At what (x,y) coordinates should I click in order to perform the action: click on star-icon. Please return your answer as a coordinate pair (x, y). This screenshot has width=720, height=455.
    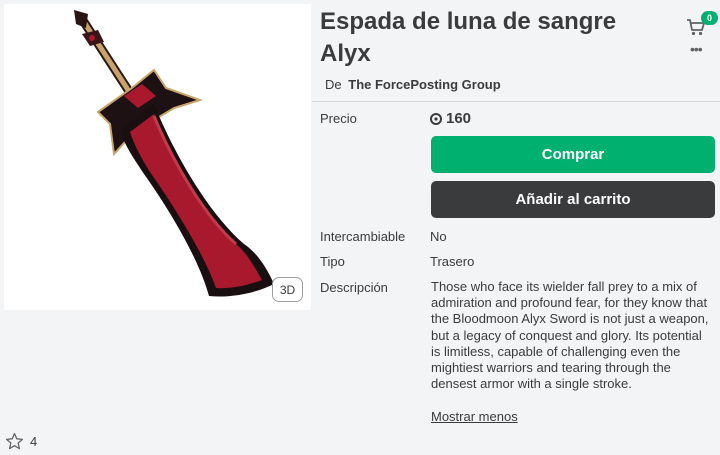
    Looking at the image, I should click on (14, 441).